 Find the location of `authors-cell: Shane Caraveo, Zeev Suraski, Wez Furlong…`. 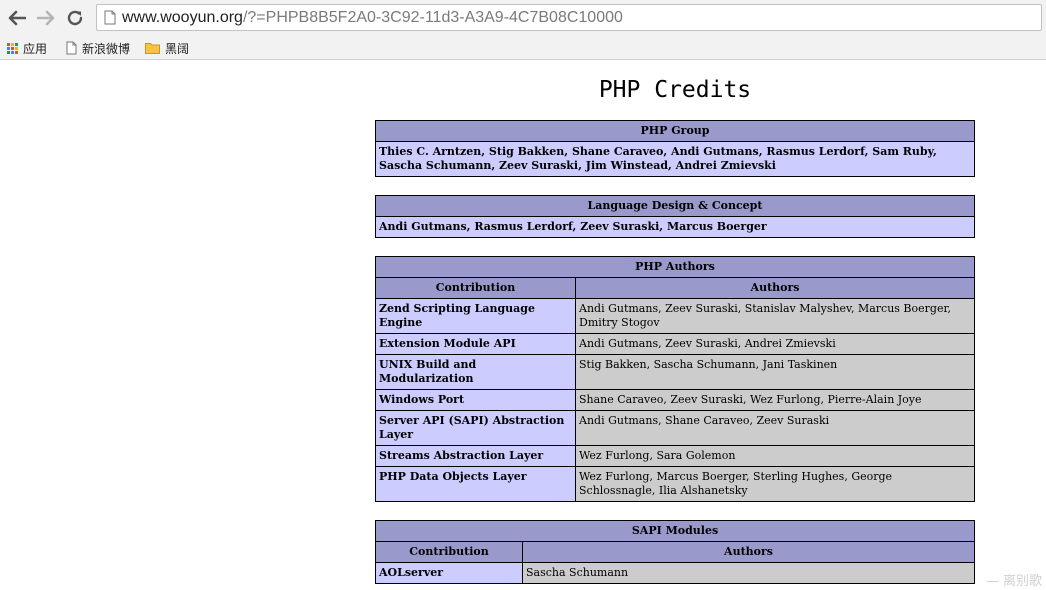

authors-cell: Shane Caraveo, Zeev Suraski, Wez Furlong… is located at coordinates (775, 400).